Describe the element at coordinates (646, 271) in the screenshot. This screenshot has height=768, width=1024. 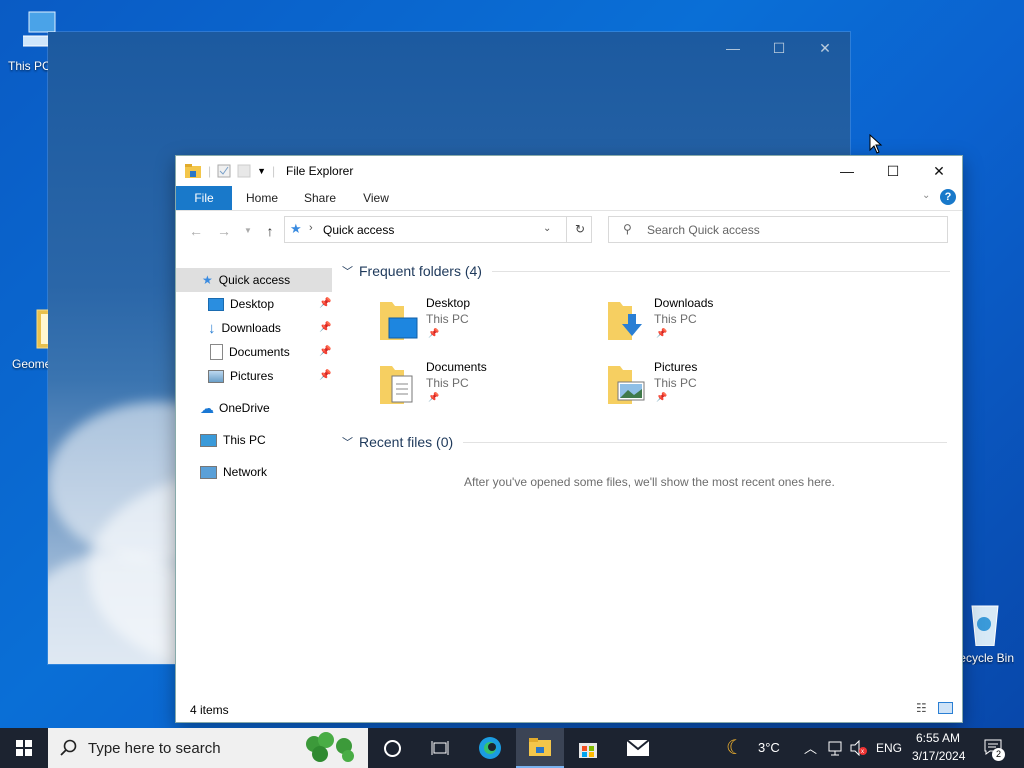
I see `frequent-folders-header: ﹀ Frequent folders (4)` at that location.